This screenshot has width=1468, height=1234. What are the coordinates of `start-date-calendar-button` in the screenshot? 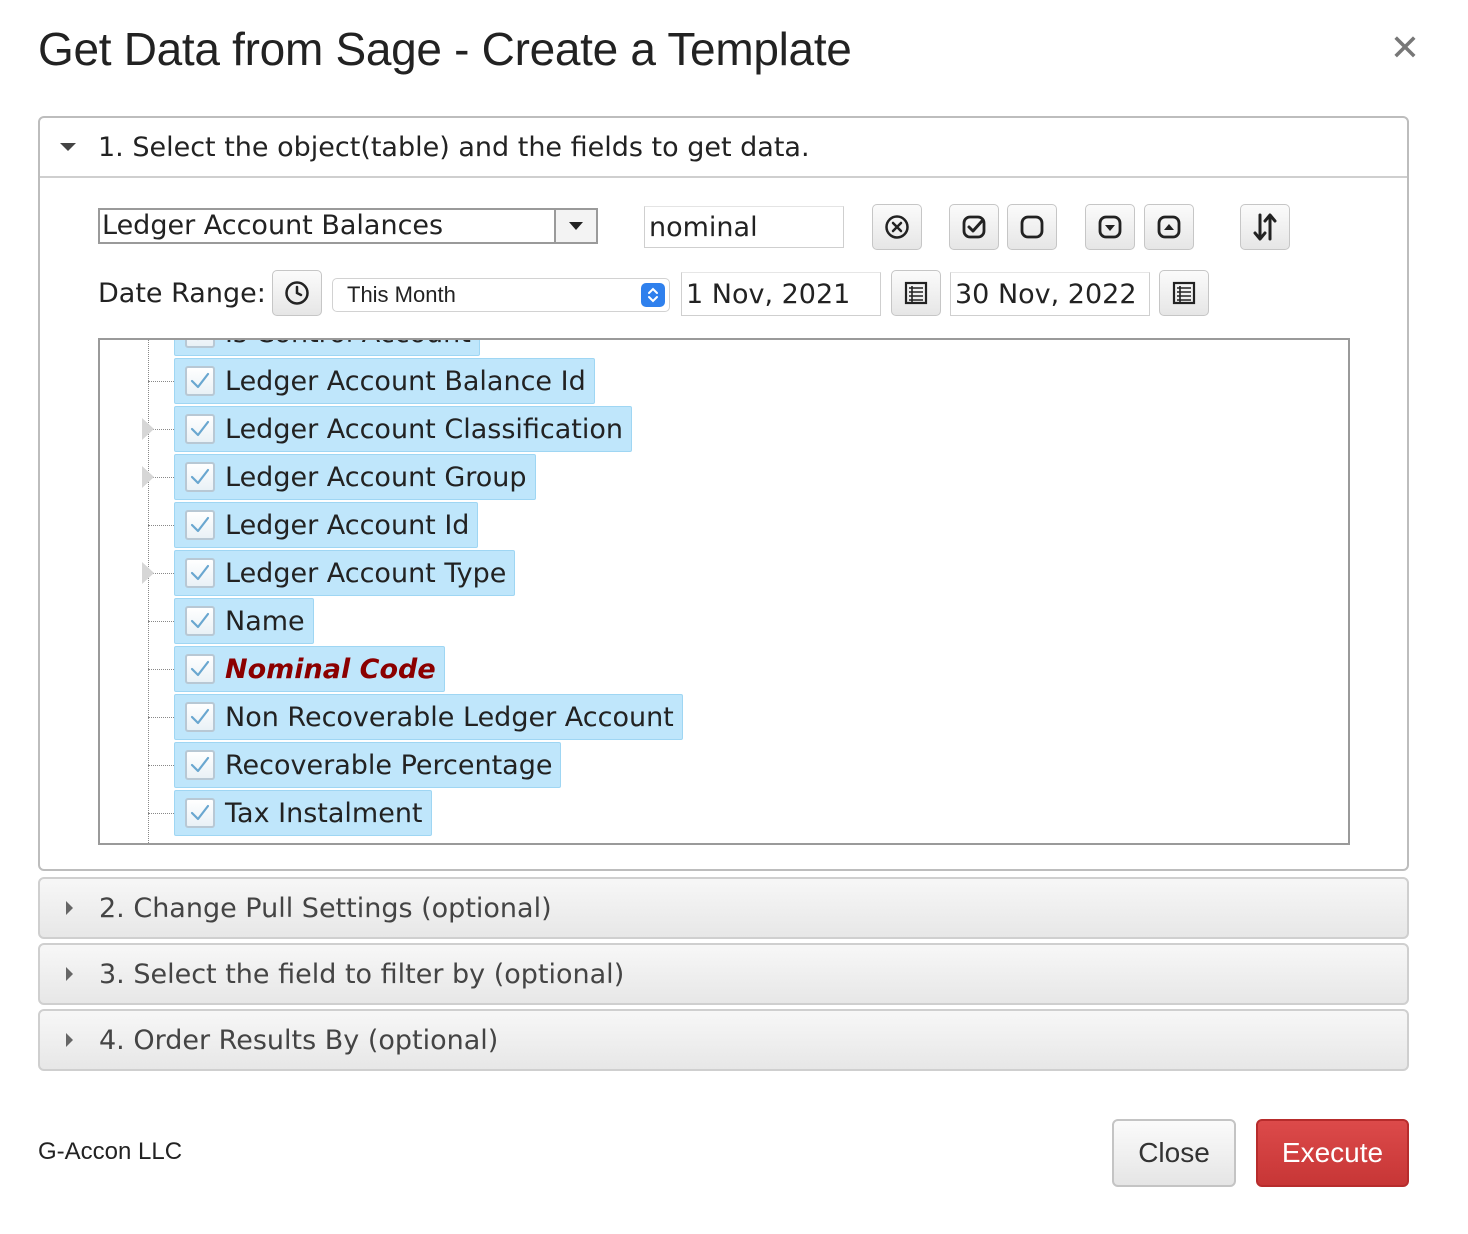 It's located at (916, 293).